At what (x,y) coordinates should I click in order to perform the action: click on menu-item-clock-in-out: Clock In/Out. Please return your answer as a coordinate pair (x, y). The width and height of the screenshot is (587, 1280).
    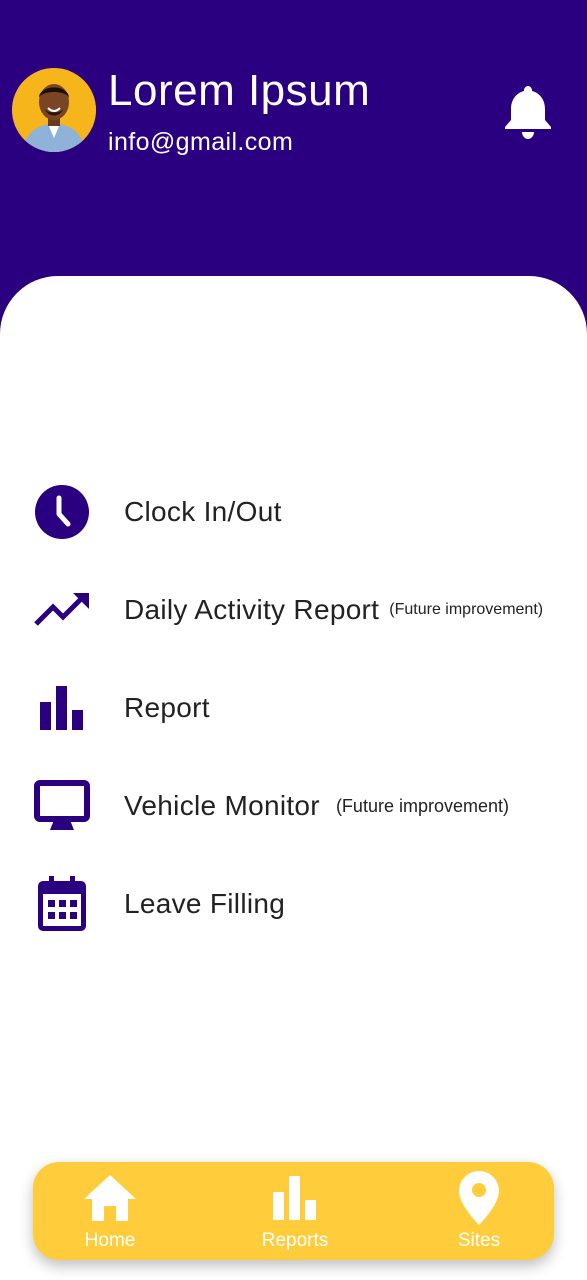
    Looking at the image, I should click on (300, 512).